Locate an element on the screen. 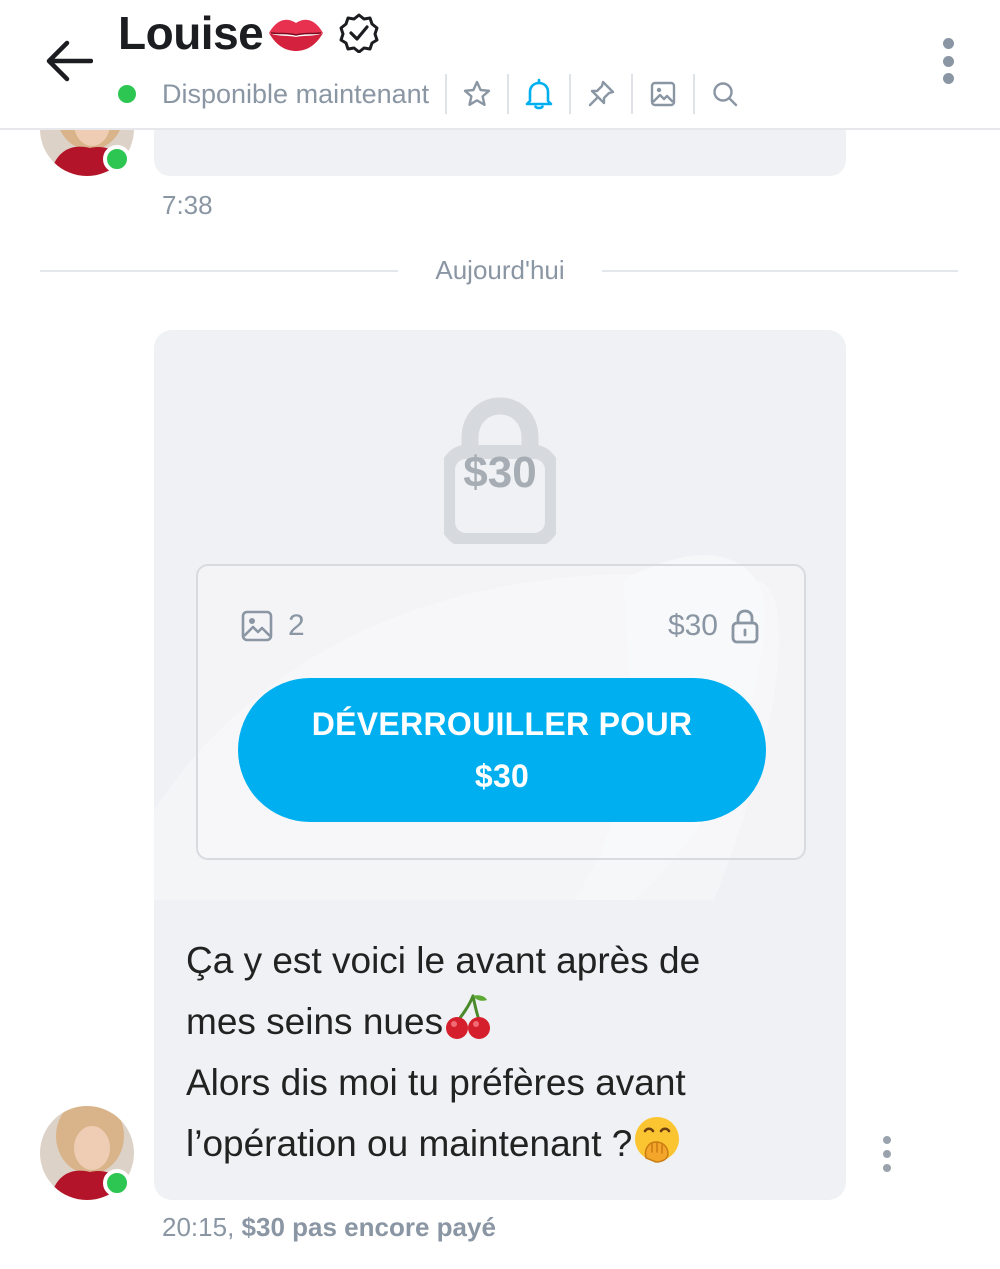 The height and width of the screenshot is (1269, 1000). more-options-button is located at coordinates (948, 61).